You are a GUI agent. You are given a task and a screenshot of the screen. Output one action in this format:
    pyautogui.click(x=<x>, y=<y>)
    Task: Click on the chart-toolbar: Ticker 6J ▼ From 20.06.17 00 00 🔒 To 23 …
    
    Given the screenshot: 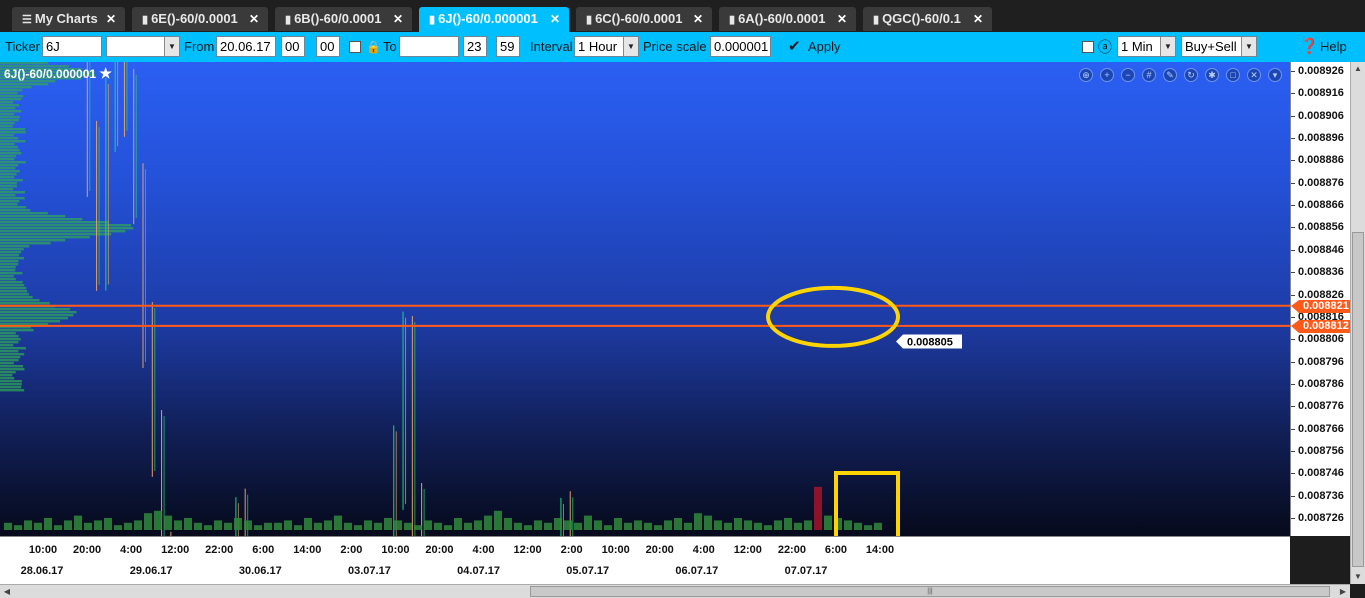 What is the action you would take?
    pyautogui.click(x=682, y=47)
    